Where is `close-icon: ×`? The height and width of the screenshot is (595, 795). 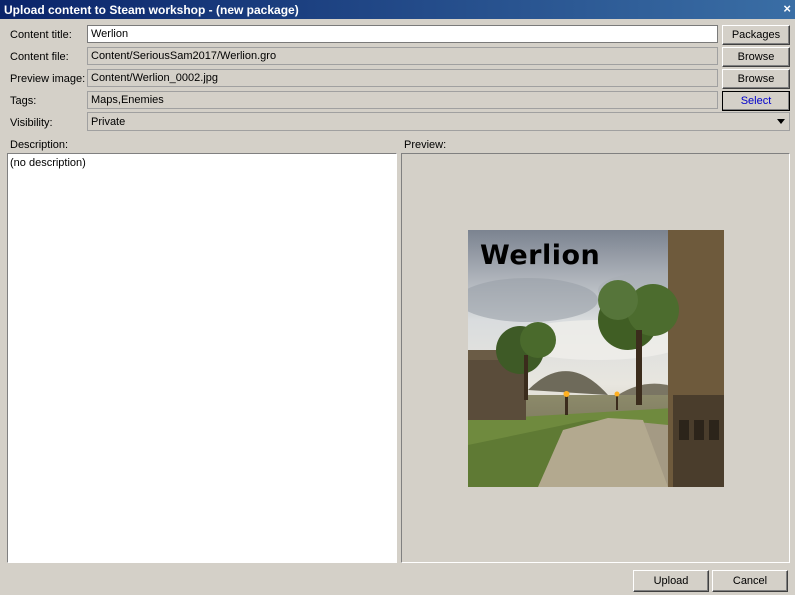
close-icon: × is located at coordinates (787, 9).